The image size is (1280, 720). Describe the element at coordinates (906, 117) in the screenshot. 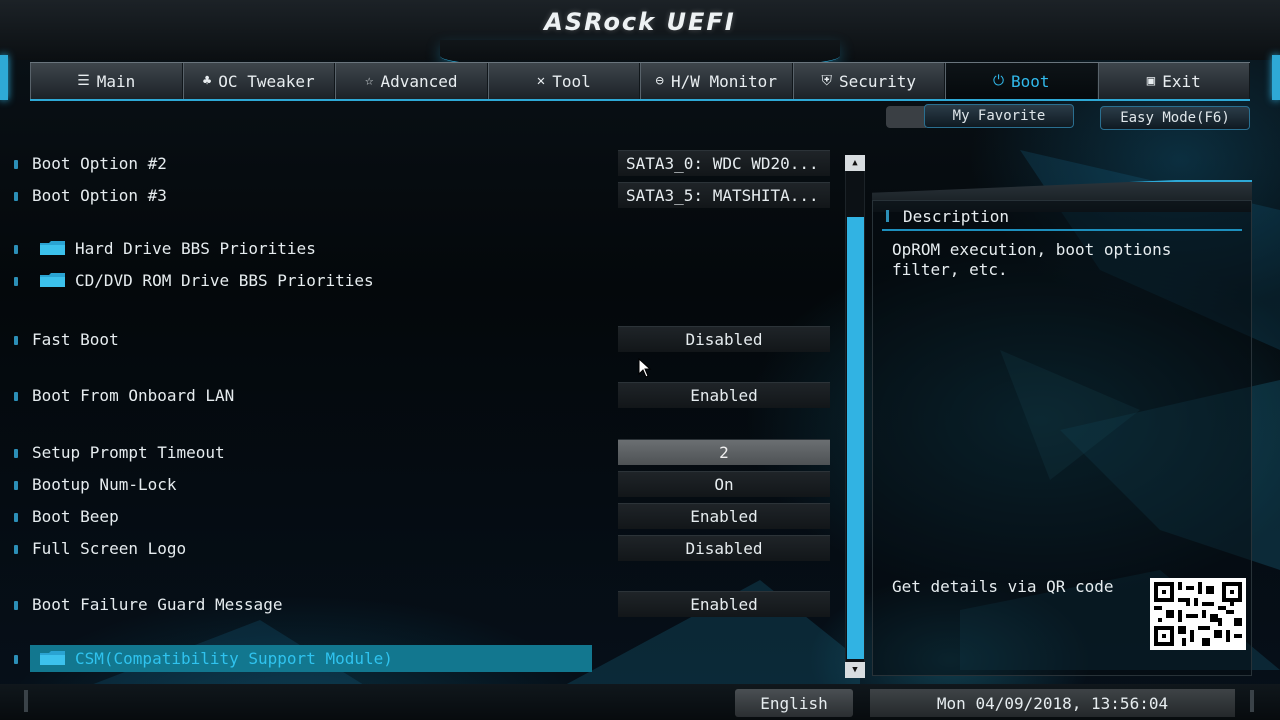

I see `favorite-toggle` at that location.